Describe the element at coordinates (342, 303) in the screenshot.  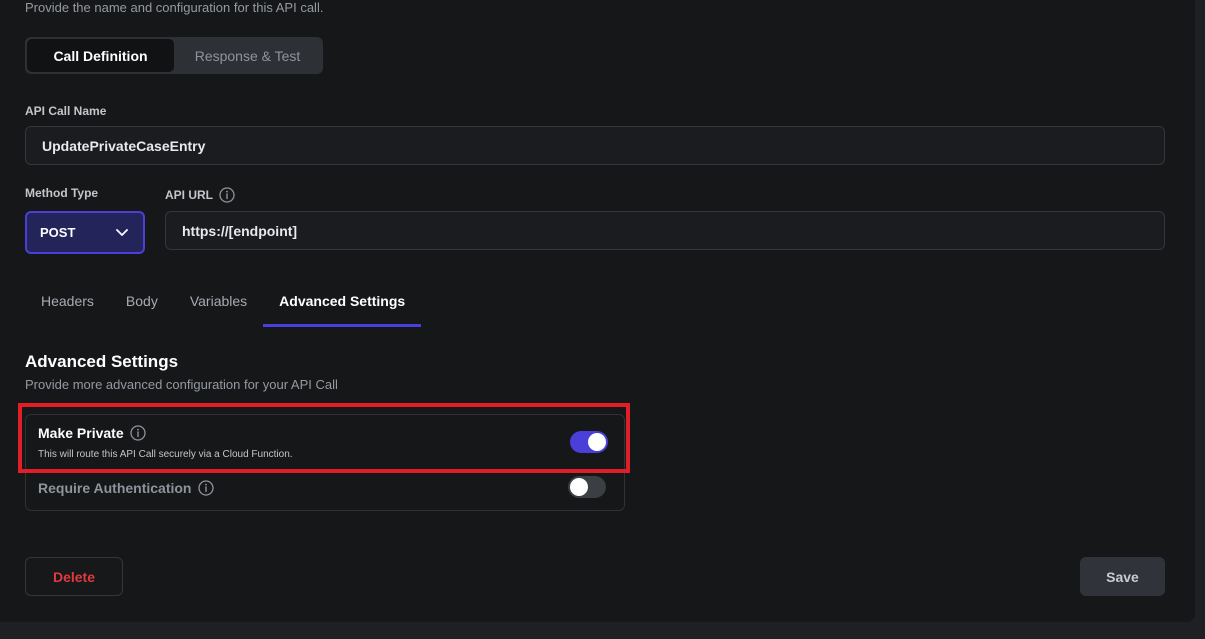
I see `tab-advanced-settings: Advanced Settings` at that location.